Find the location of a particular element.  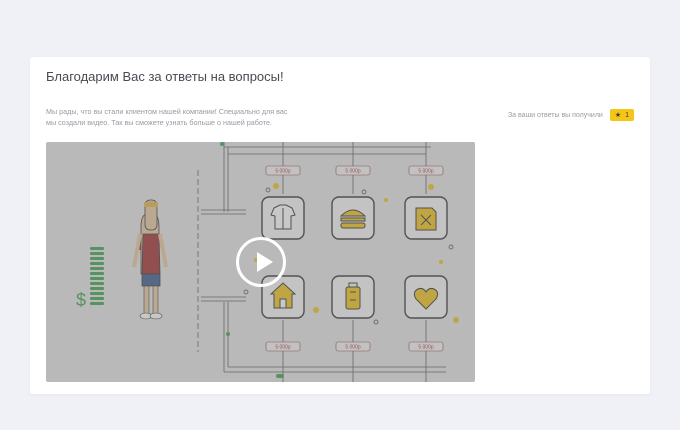

reward-count: 1 is located at coordinates (627, 115).